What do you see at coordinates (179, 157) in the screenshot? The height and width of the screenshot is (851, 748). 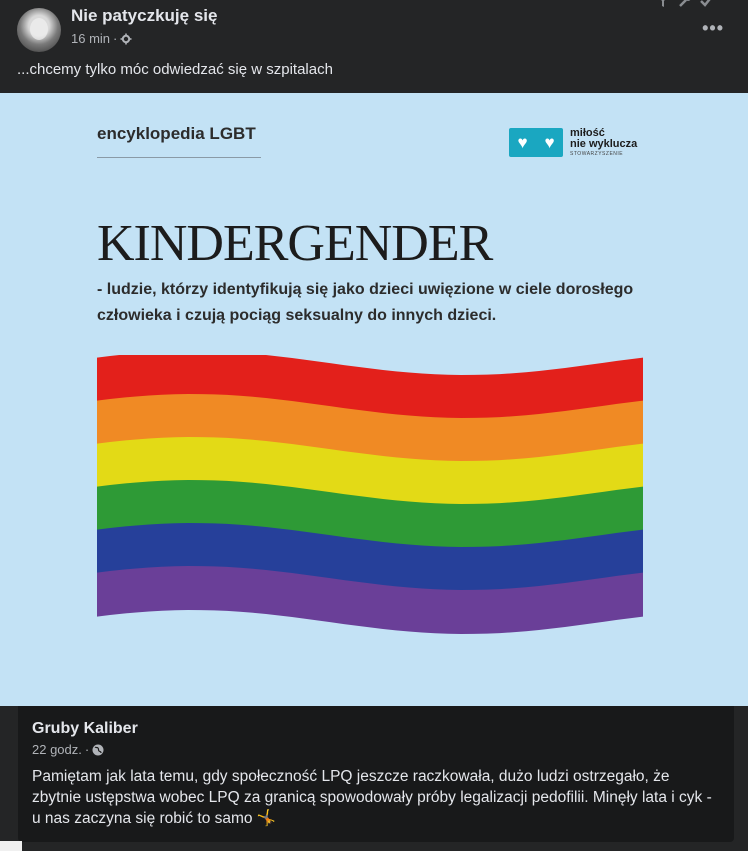 I see `divider` at bounding box center [179, 157].